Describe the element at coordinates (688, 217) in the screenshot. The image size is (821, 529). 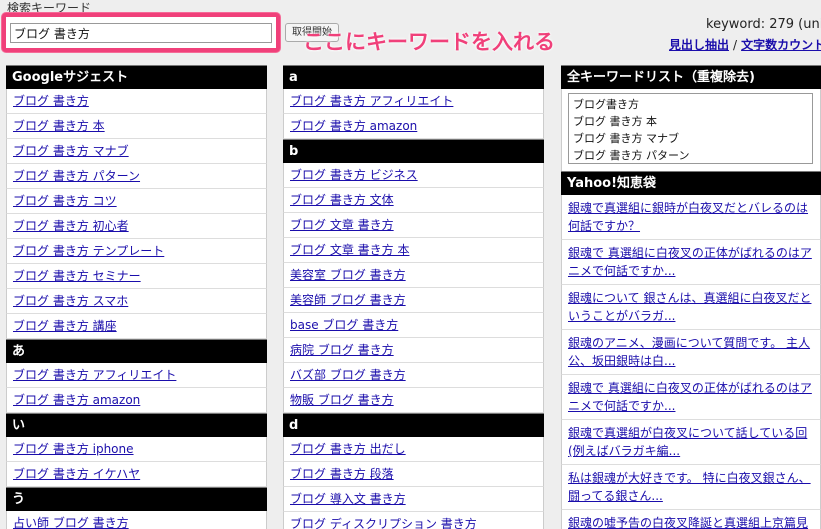
I see `yahoo-question-link: 銀魂で真選組に銀時が白夜叉だとバレるのは何話ですか？` at that location.